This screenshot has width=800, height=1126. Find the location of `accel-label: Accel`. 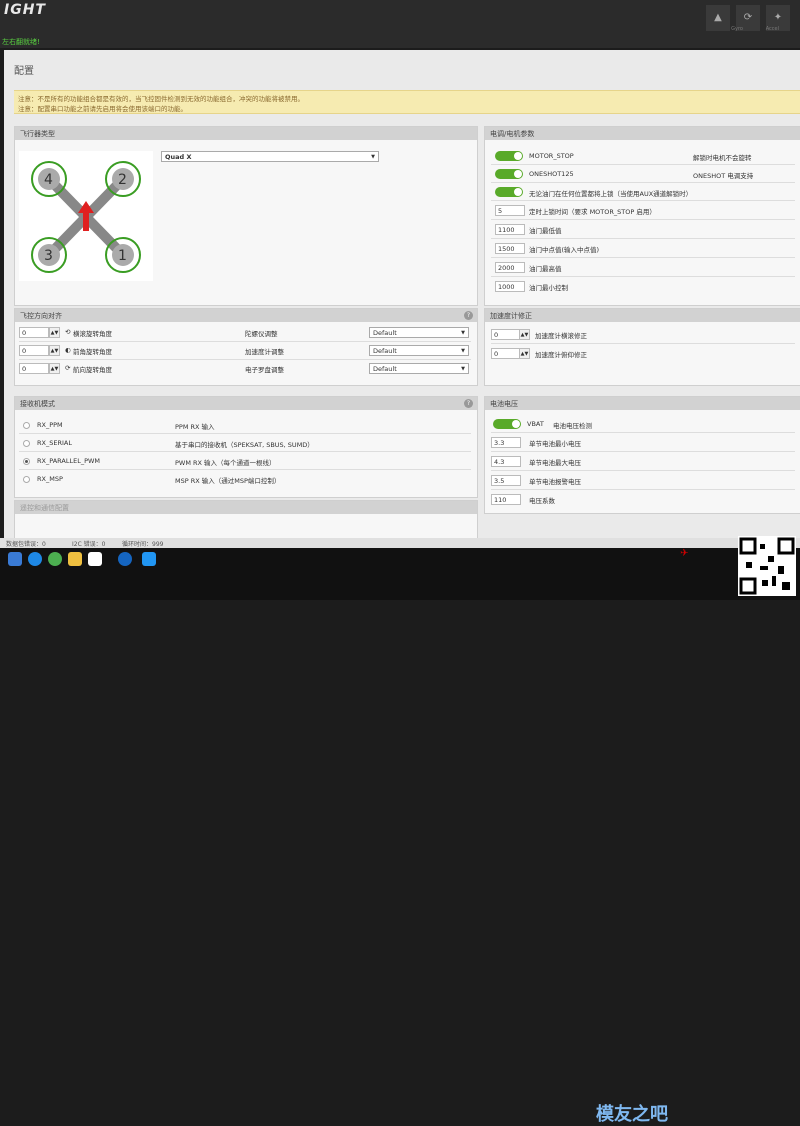

accel-label: Accel is located at coordinates (772, 29).